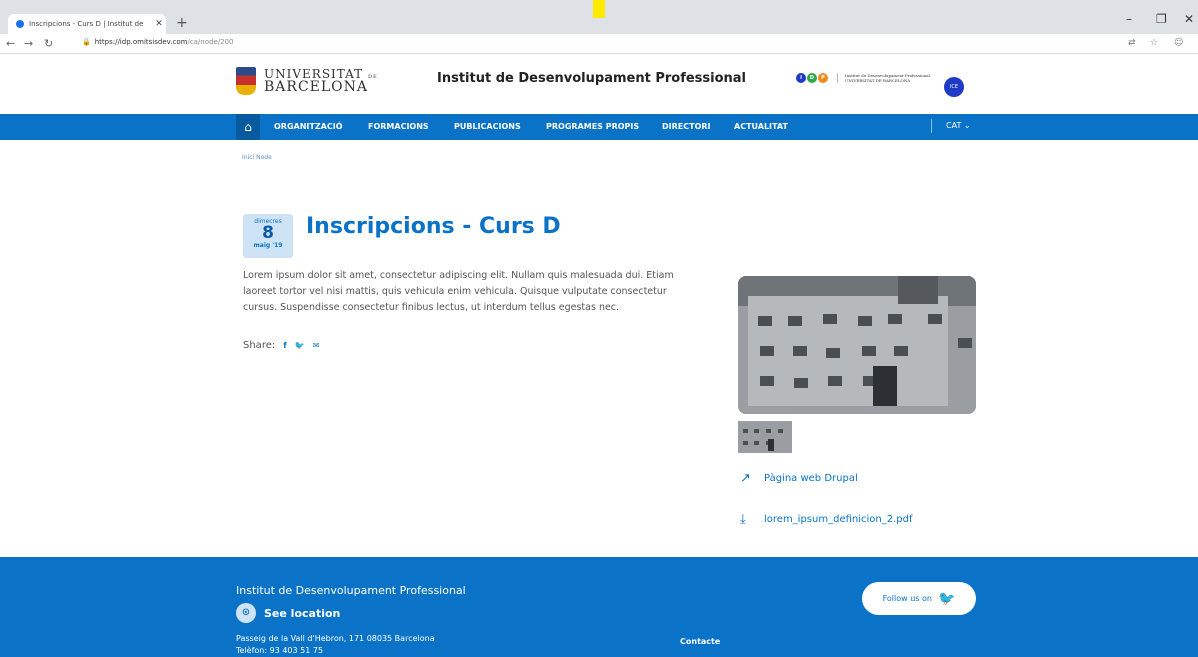  I want to click on see-location-link: ⊙ See location, so click(288, 613).